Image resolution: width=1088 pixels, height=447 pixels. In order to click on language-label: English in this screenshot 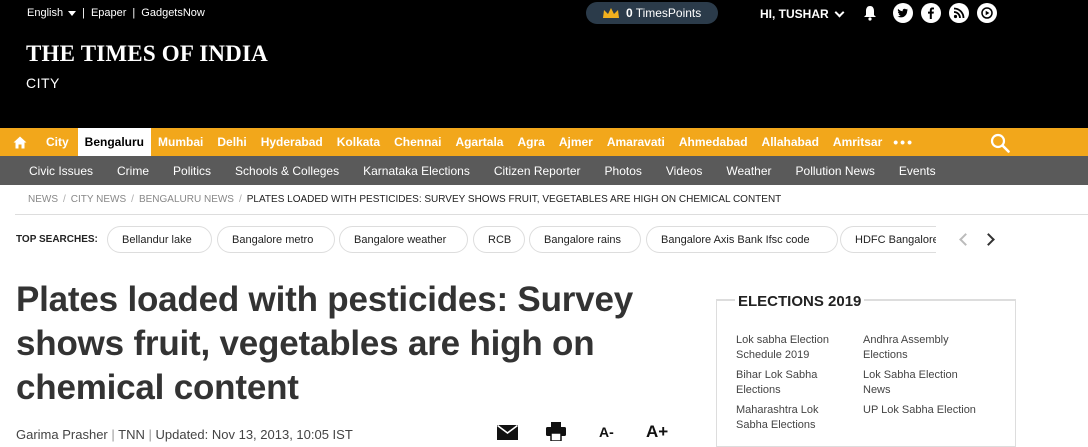, I will do `click(45, 13)`.